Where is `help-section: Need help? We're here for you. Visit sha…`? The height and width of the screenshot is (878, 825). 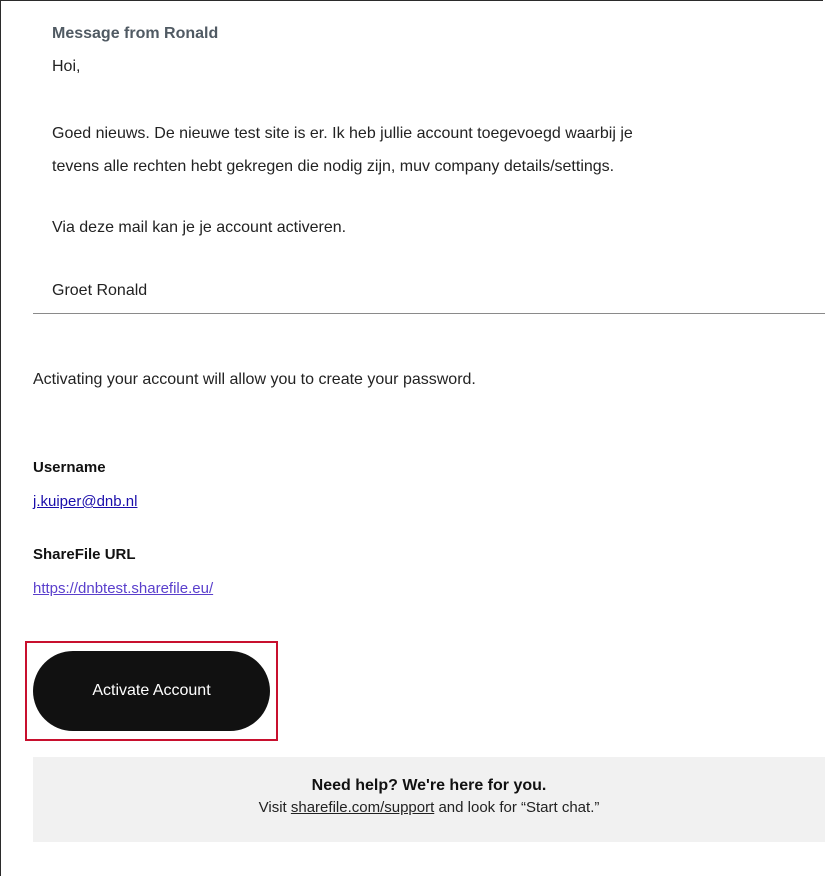 help-section: Need help? We're here for you. Visit sha… is located at coordinates (429, 799).